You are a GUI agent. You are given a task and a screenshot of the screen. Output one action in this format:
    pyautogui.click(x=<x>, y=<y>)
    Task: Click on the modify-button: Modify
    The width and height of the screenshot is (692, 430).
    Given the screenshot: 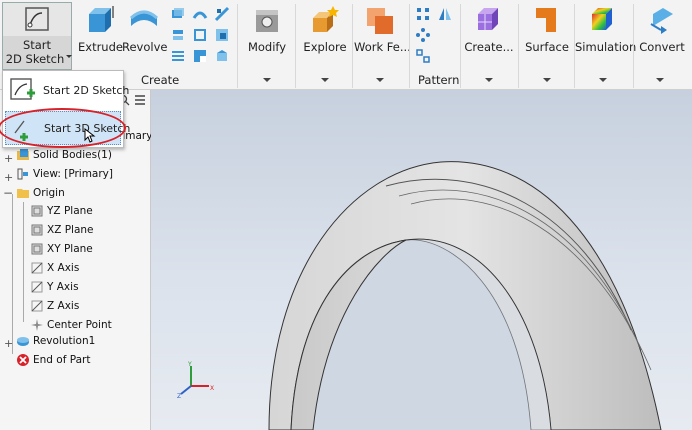 What is the action you would take?
    pyautogui.click(x=267, y=29)
    